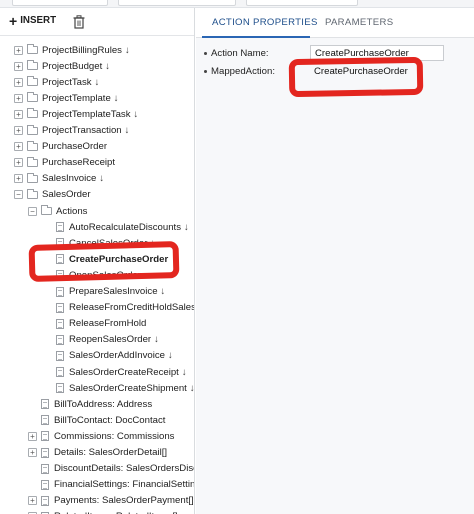  Describe the element at coordinates (32, 21) in the screenshot. I see `insert-button: + INSERT` at that location.